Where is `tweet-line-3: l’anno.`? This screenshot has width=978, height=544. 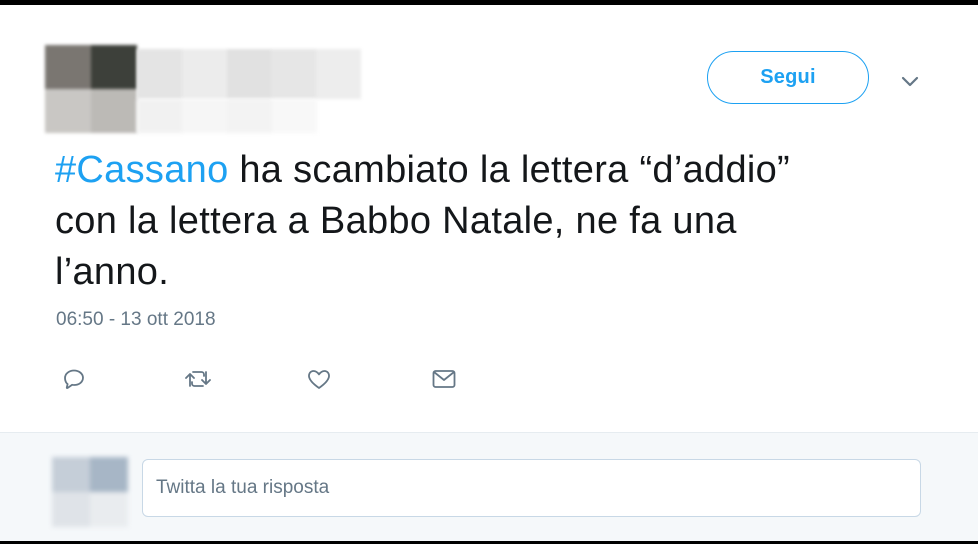
tweet-line-3: l’anno. is located at coordinates (112, 272).